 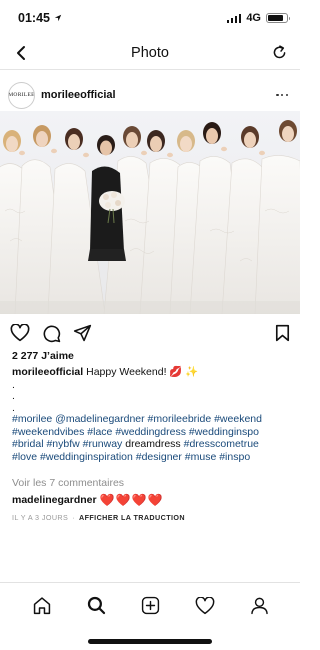 What do you see at coordinates (156, 95) in the screenshot?
I see `post-username: morileeofficial` at bounding box center [156, 95].